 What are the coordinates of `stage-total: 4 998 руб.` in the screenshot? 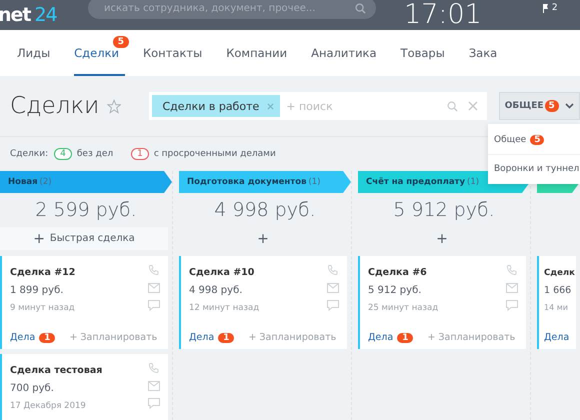 It's located at (265, 210).